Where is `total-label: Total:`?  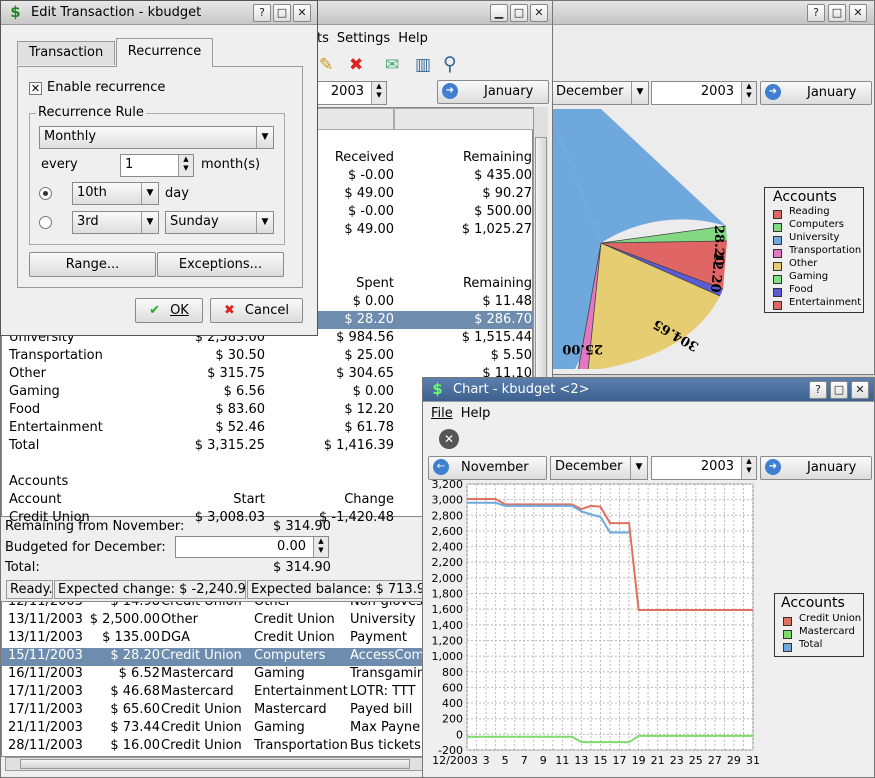 total-label: Total: is located at coordinates (22, 567).